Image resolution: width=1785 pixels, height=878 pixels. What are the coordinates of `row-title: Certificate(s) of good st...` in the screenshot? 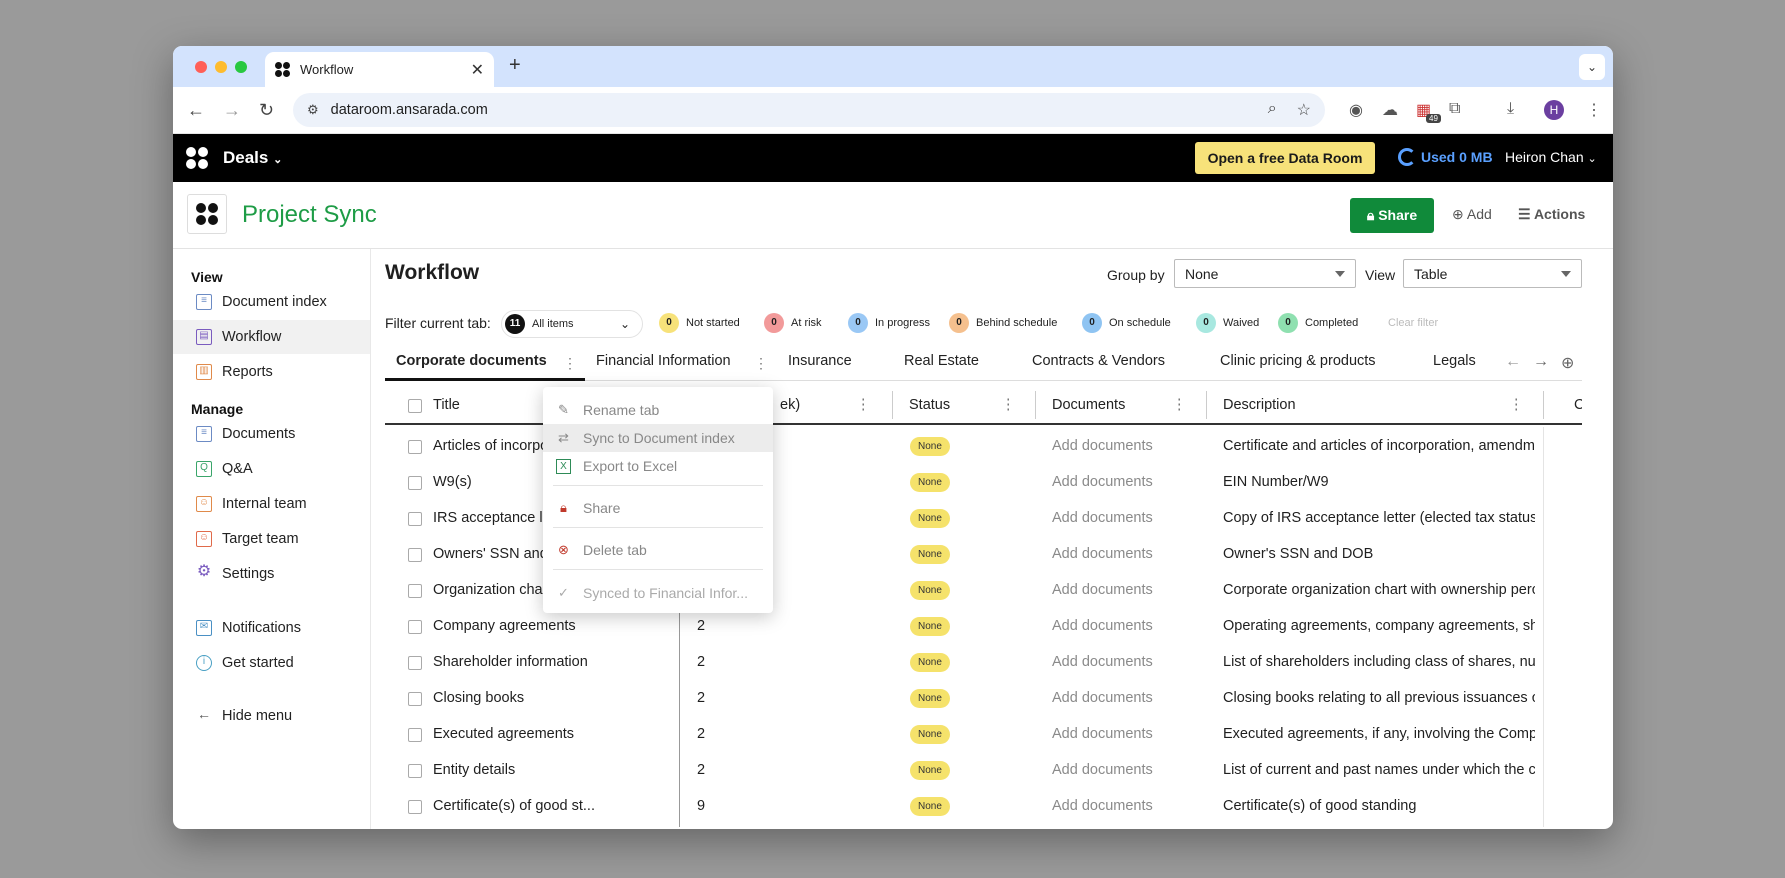 It's located at (553, 806).